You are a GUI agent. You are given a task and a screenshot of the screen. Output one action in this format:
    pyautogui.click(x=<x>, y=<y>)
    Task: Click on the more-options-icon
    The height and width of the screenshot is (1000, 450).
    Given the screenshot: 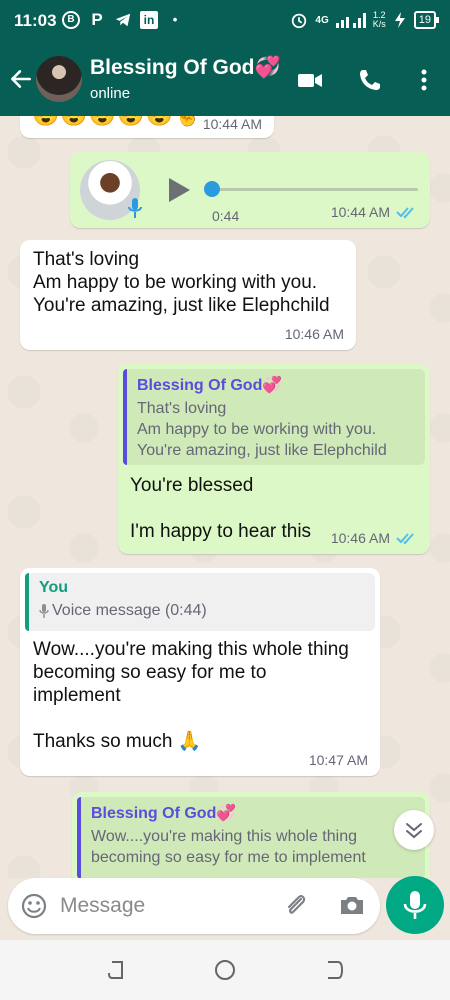 What is the action you would take?
    pyautogui.click(x=424, y=80)
    